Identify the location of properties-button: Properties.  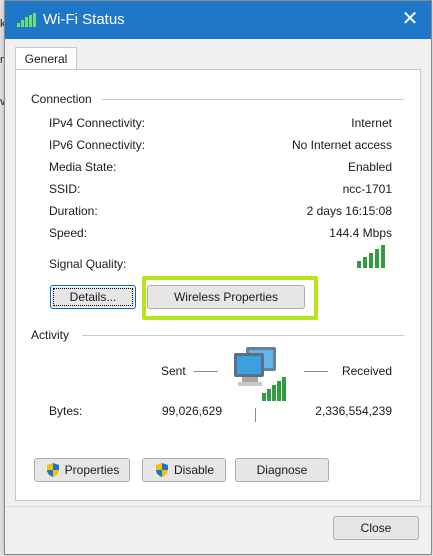
(82, 470).